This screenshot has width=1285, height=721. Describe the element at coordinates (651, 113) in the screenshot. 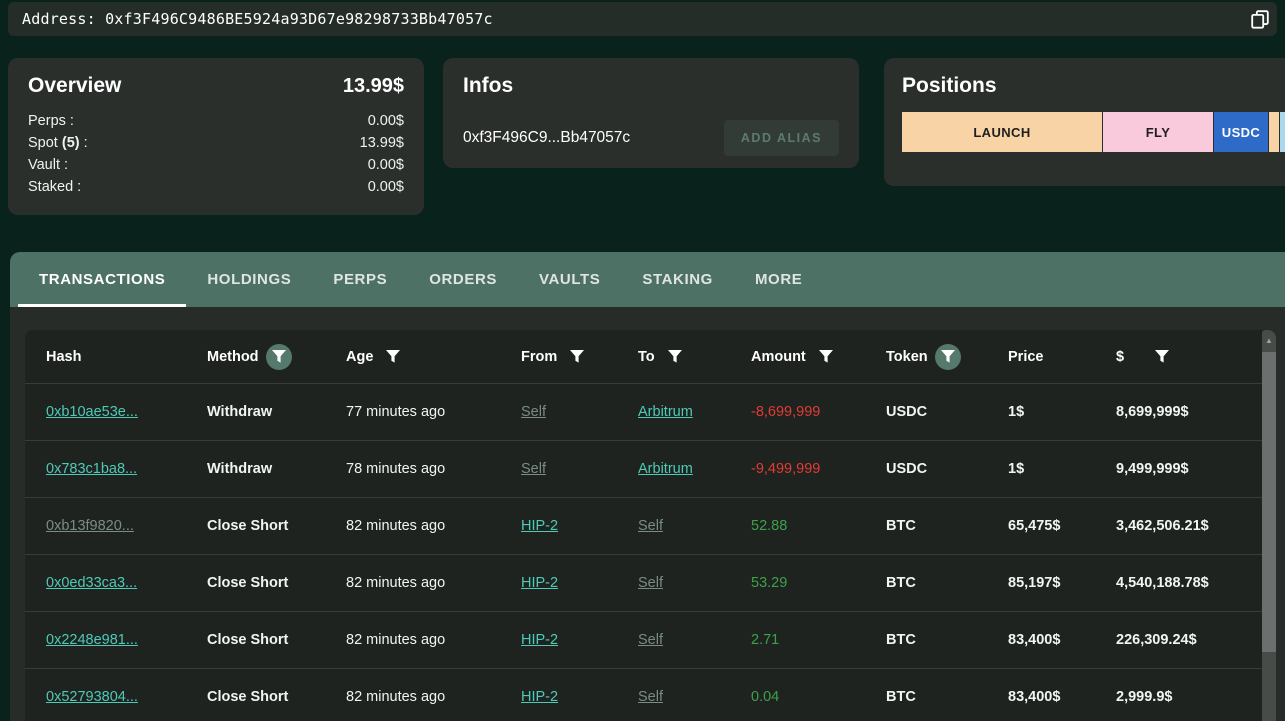

I see `infos-card: Infos 0xf3F496C9...Bb47057c ADD ALIAS` at that location.